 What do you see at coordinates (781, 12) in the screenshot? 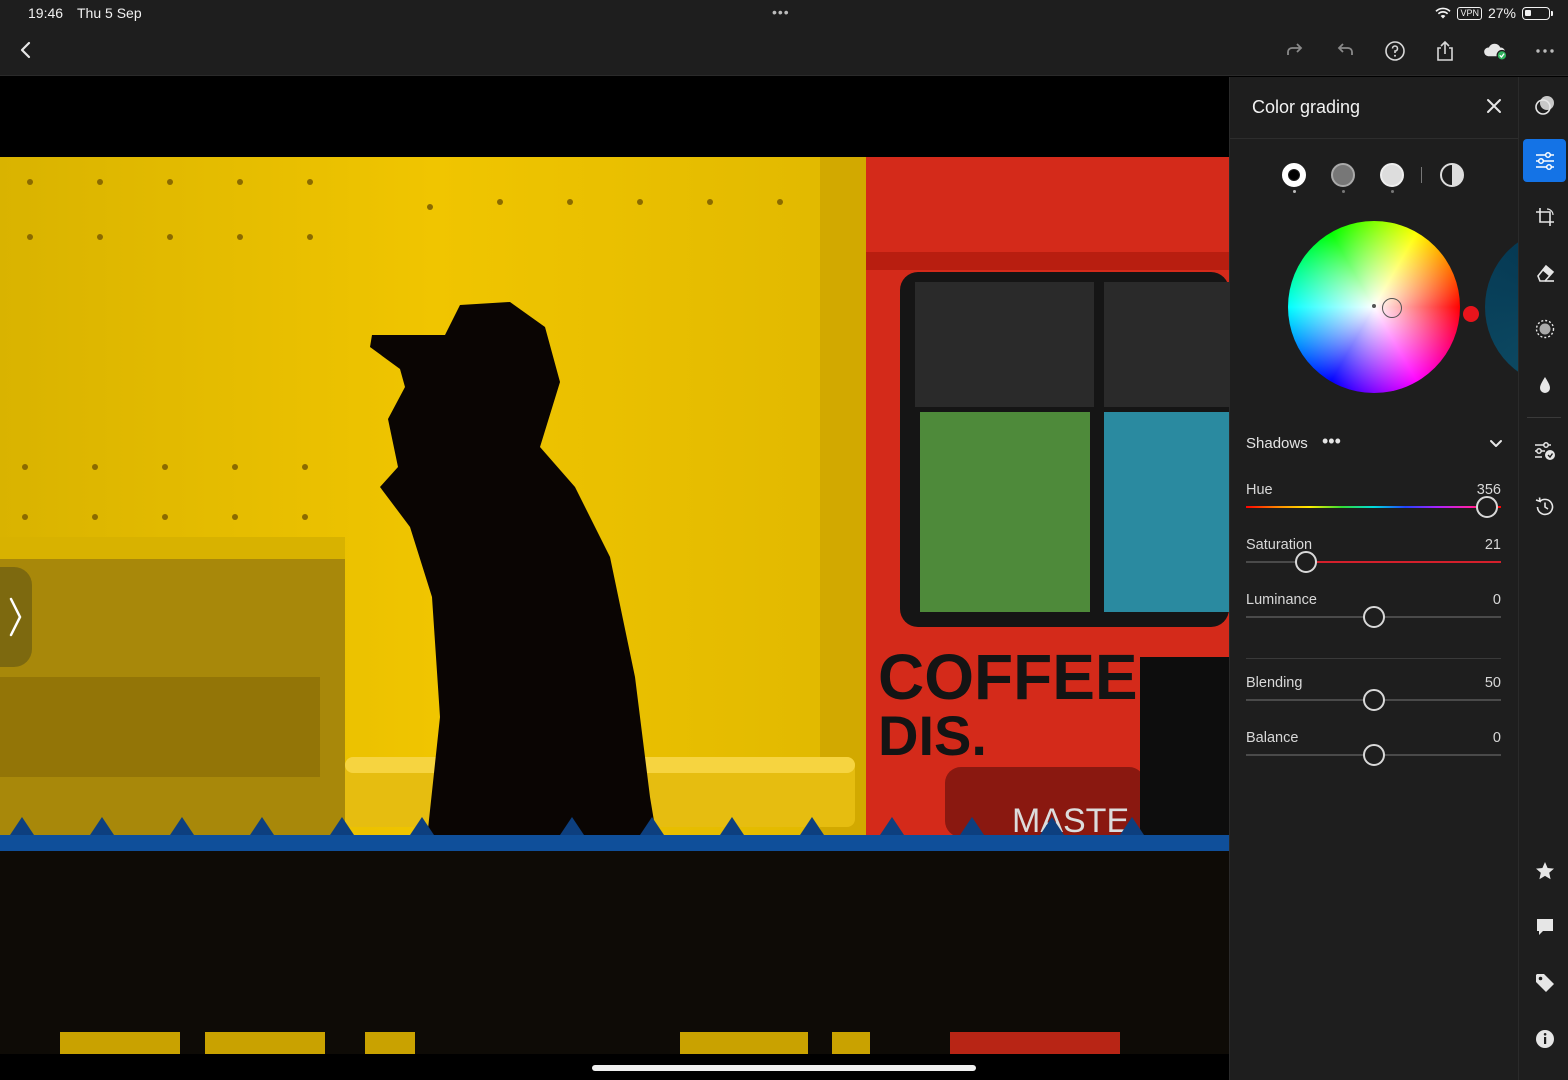
I see `multitasking-dots-icon: •••` at bounding box center [781, 12].